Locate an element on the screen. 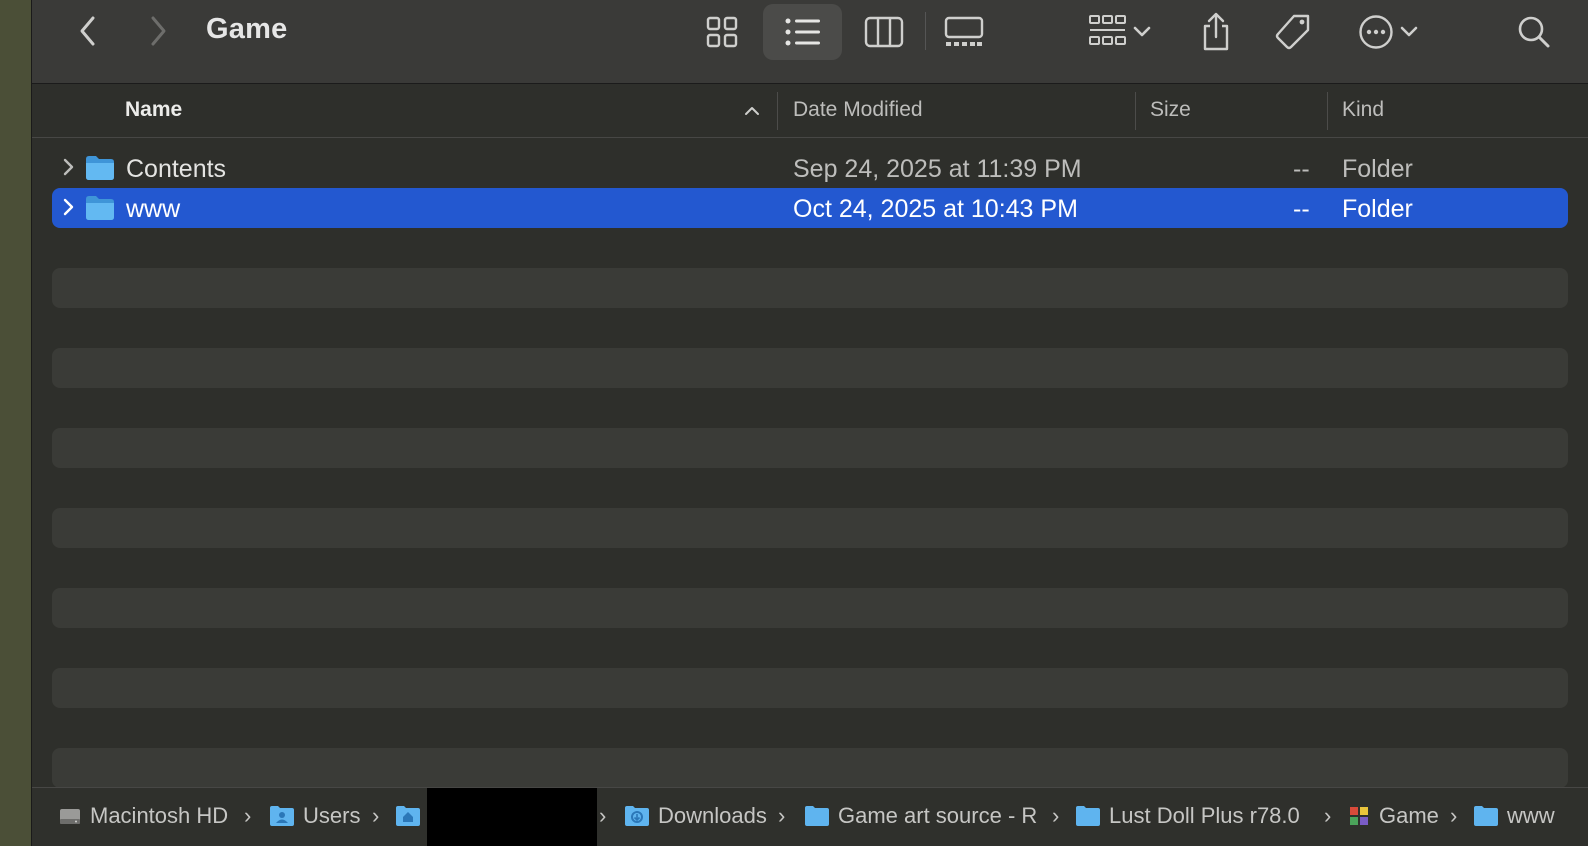  game-app-icon is located at coordinates (1359, 816).